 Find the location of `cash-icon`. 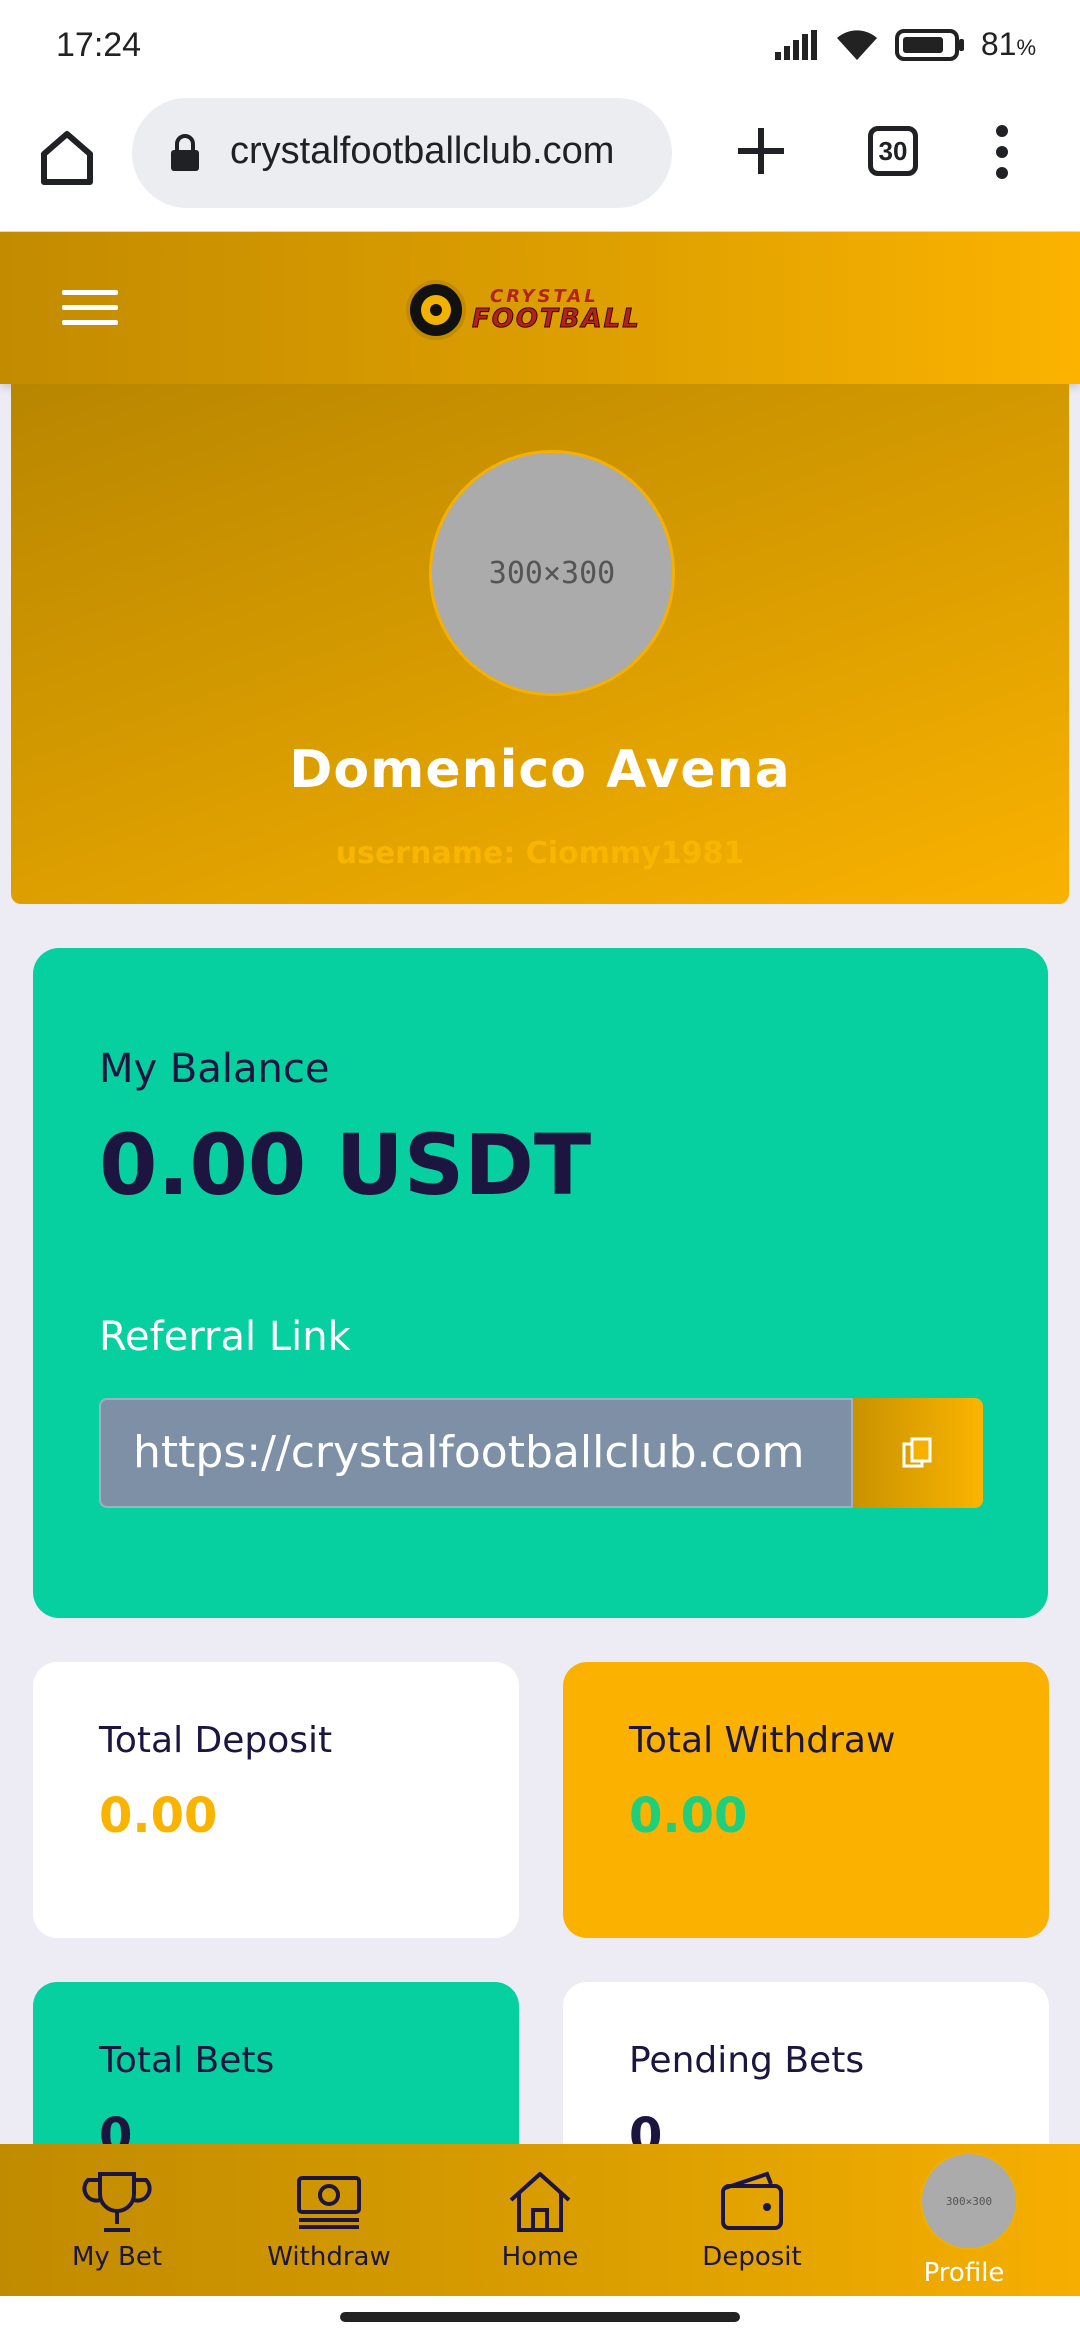

cash-icon is located at coordinates (329, 2202).